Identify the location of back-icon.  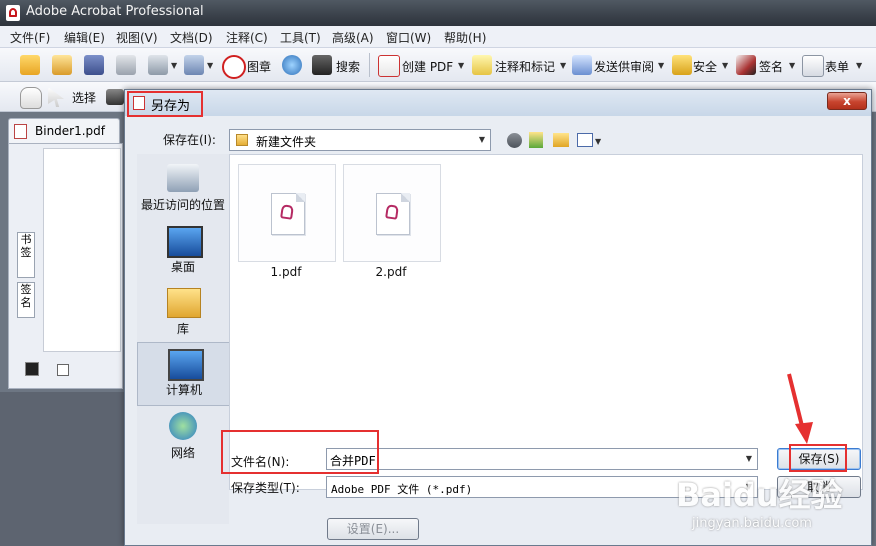
(514, 140).